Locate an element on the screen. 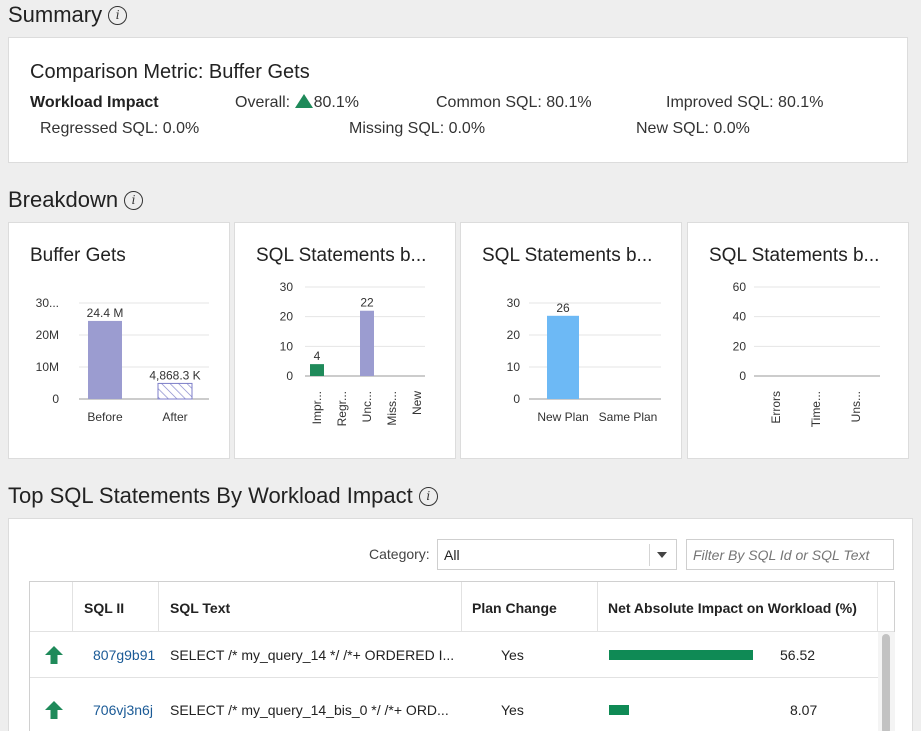 This screenshot has height=731, width=921. y-tick-label: 40 is located at coordinates (740, 317).